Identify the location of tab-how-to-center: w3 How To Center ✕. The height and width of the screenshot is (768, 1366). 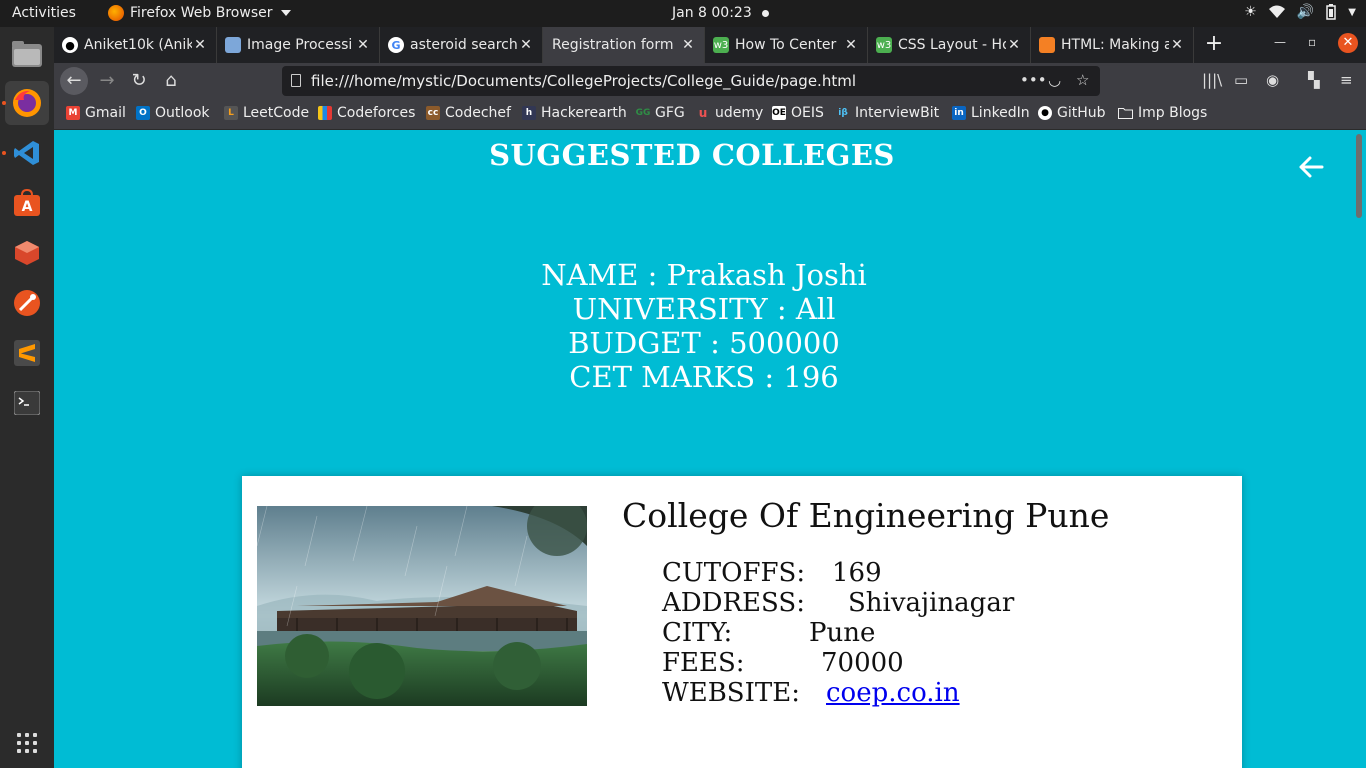
(786, 45).